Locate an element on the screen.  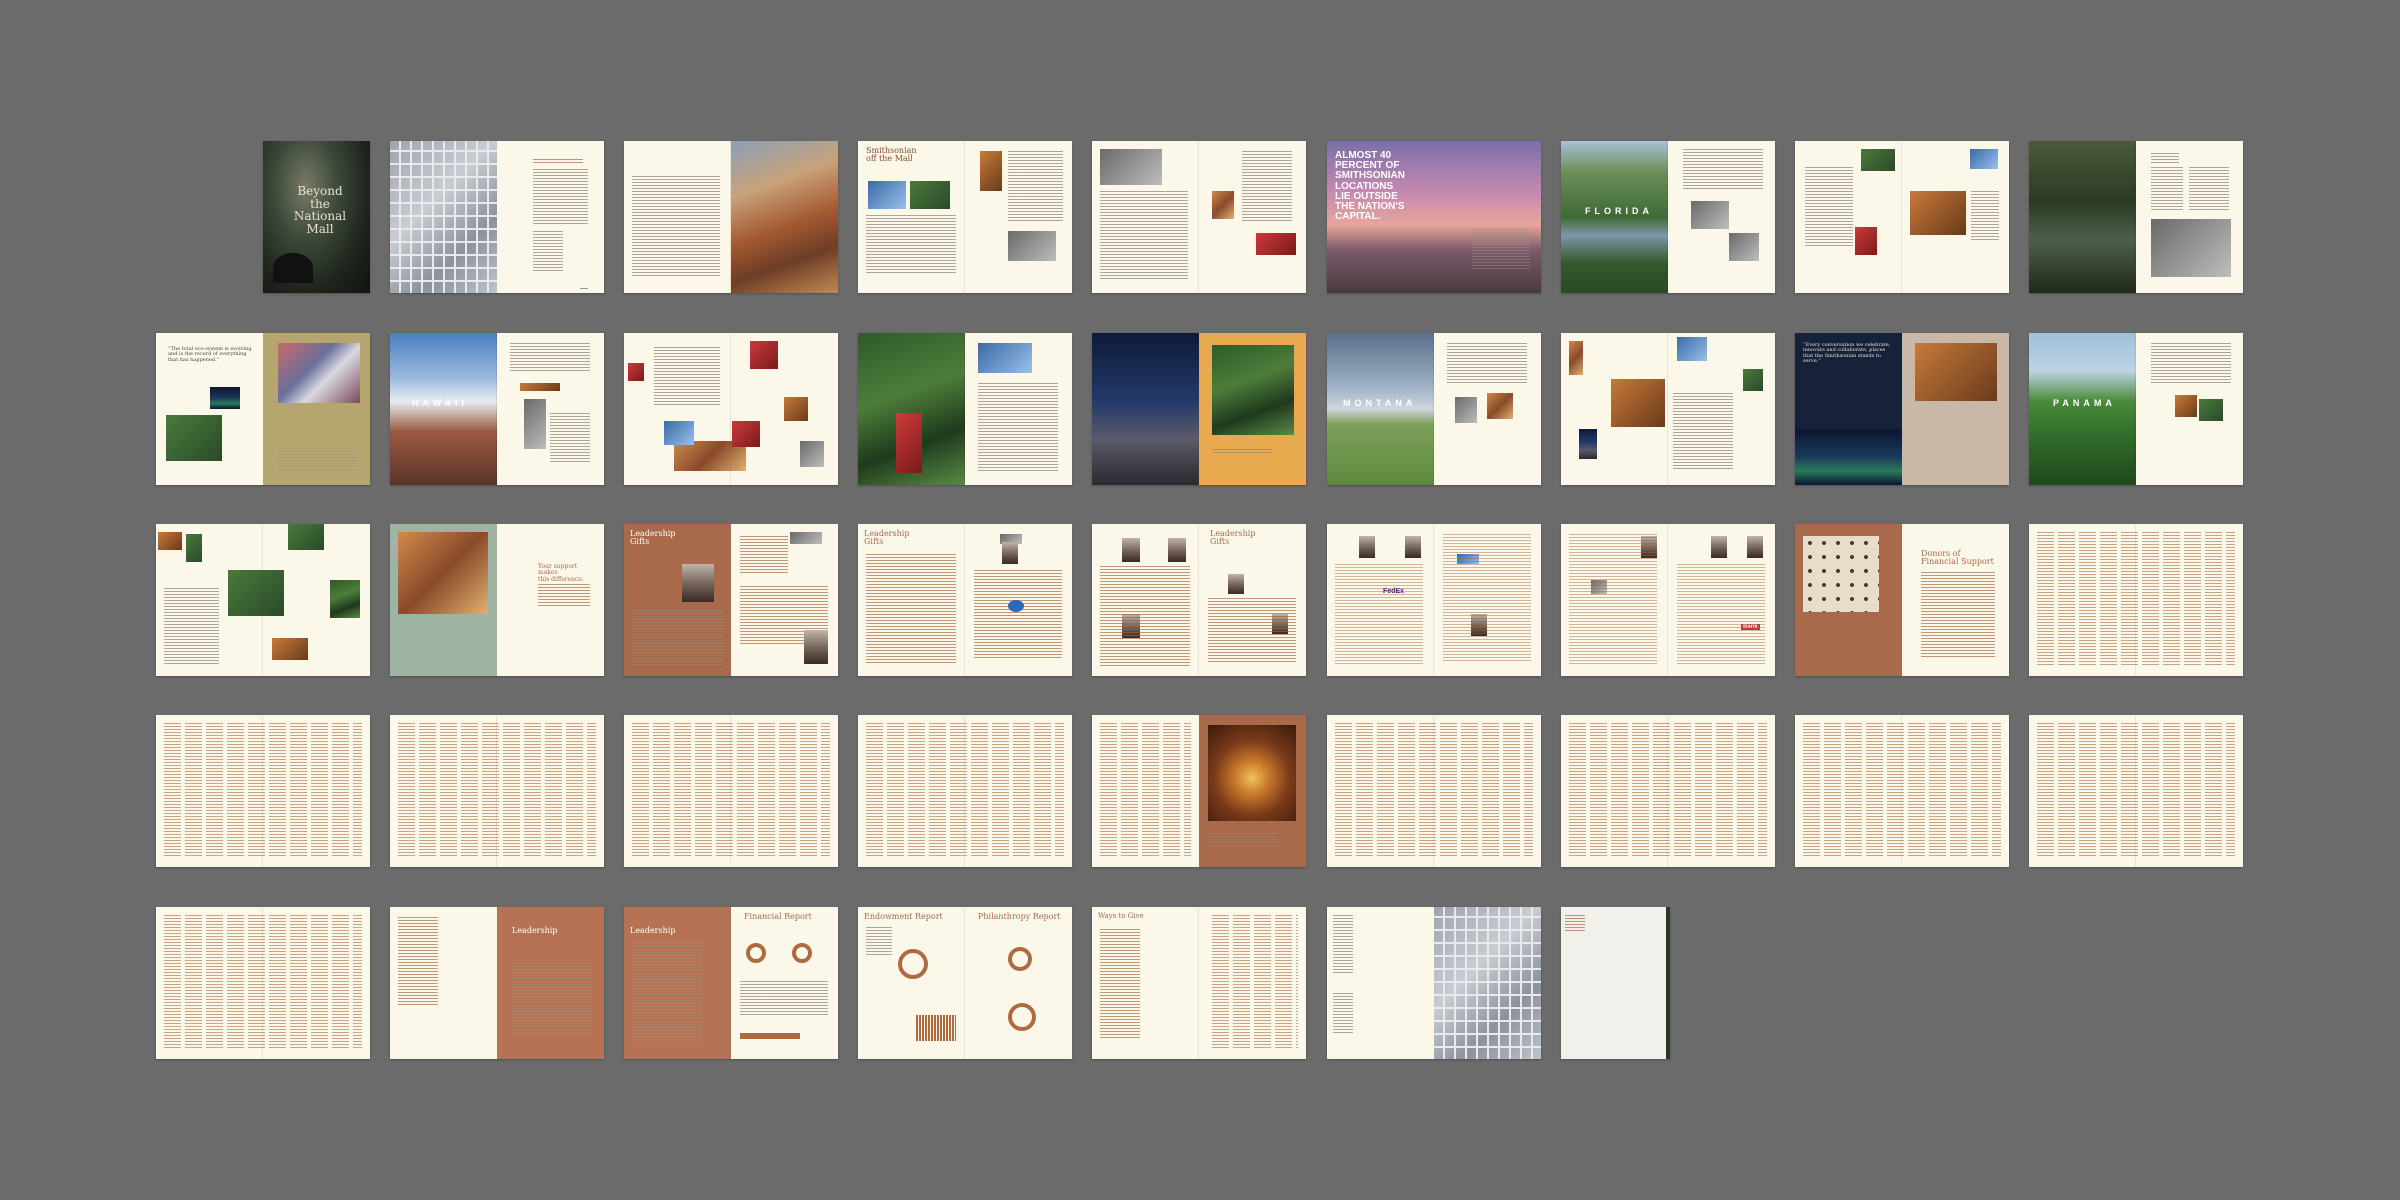
logo is located at coordinates (1016, 606).